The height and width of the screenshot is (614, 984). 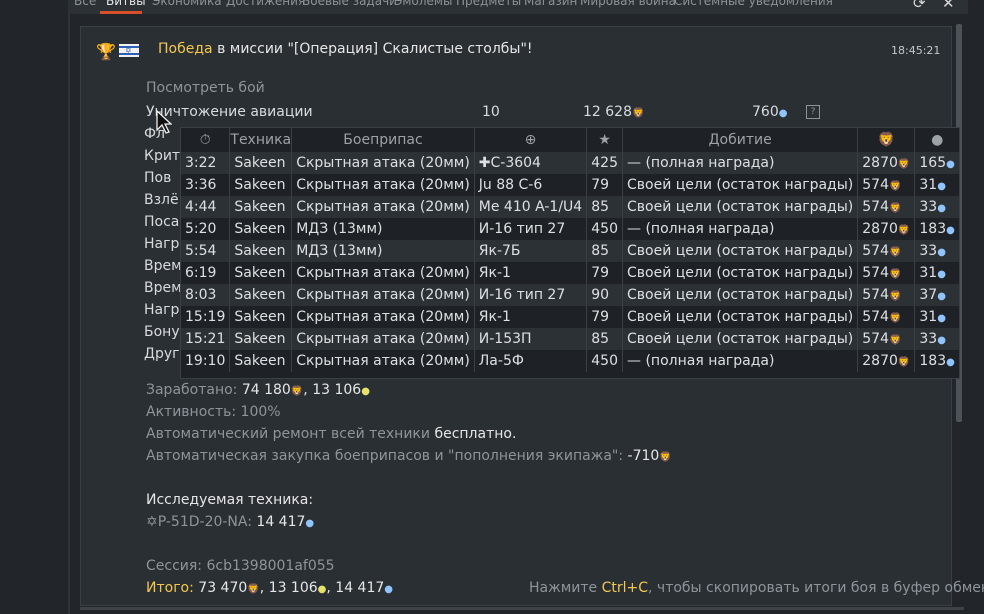 What do you see at coordinates (206, 207) in the screenshot?
I see `kill-time: 4:44` at bounding box center [206, 207].